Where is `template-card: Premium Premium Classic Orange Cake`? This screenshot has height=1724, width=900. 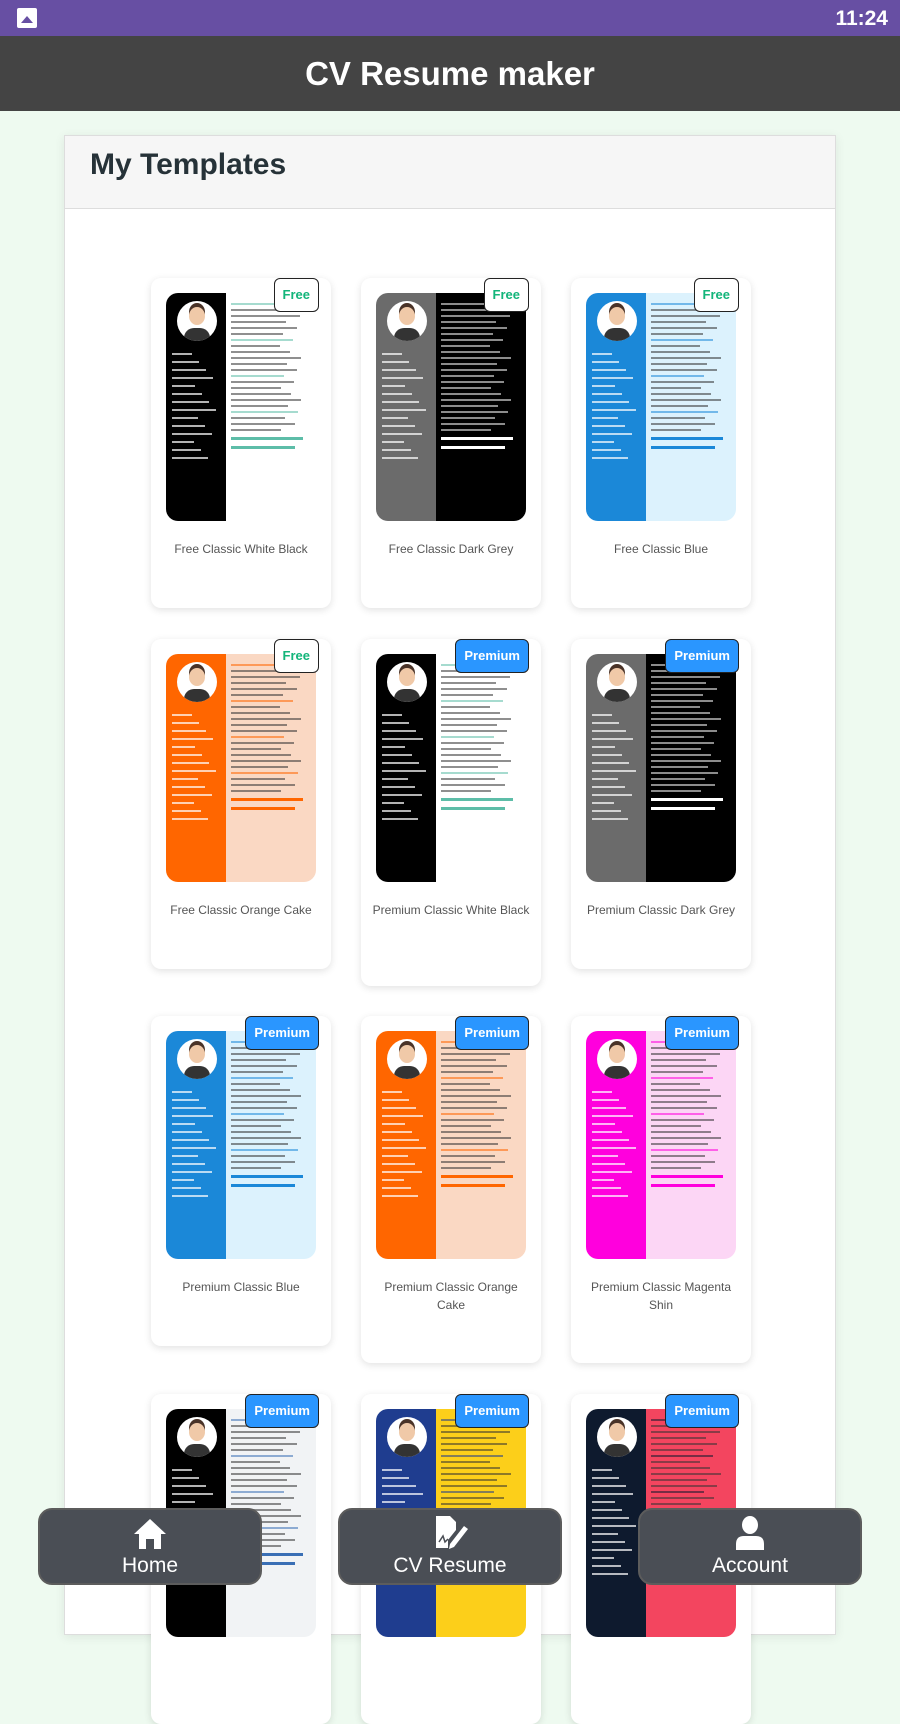
template-card: Premium Premium Classic Orange Cake is located at coordinates (451, 1189).